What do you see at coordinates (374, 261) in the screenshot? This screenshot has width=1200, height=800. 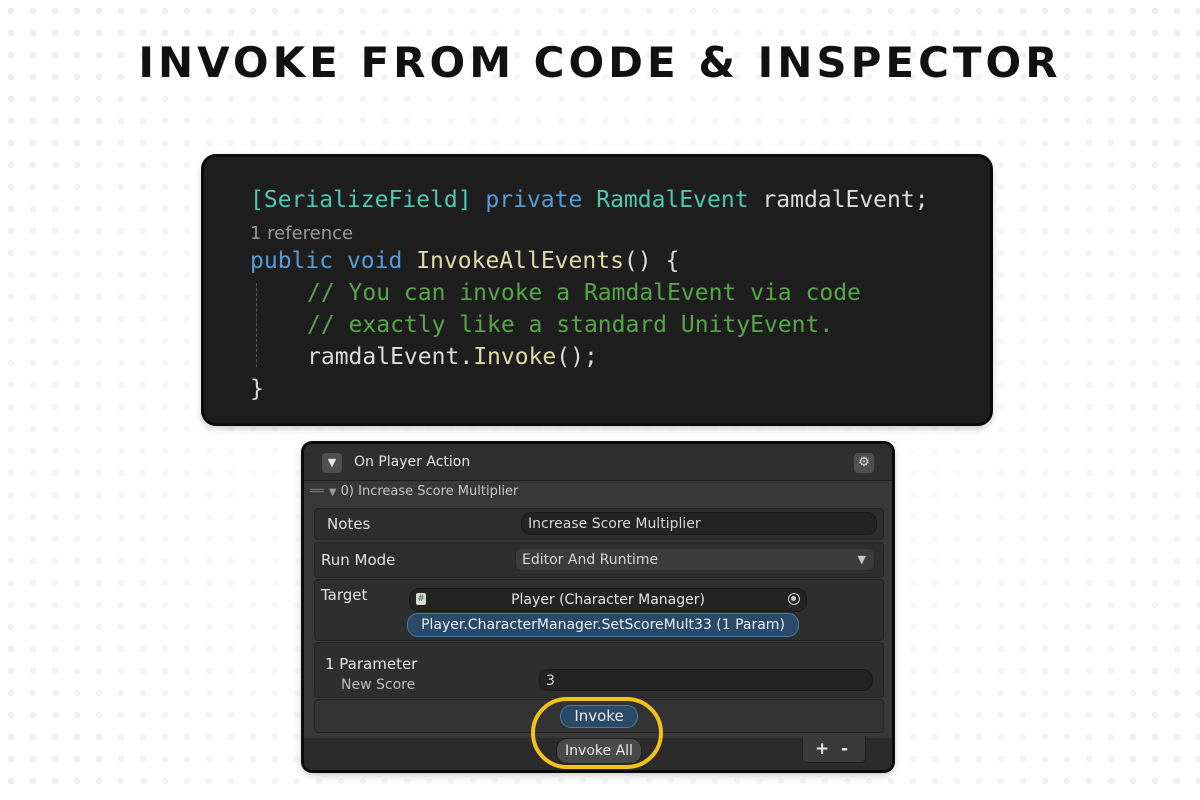 I see `code-keyword-void: void` at bounding box center [374, 261].